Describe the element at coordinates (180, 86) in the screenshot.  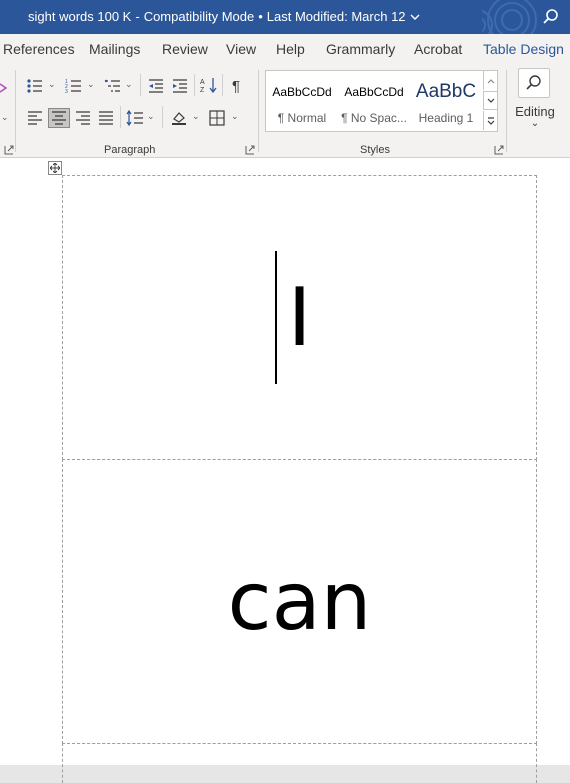
I see `increase-indent-icon` at that location.